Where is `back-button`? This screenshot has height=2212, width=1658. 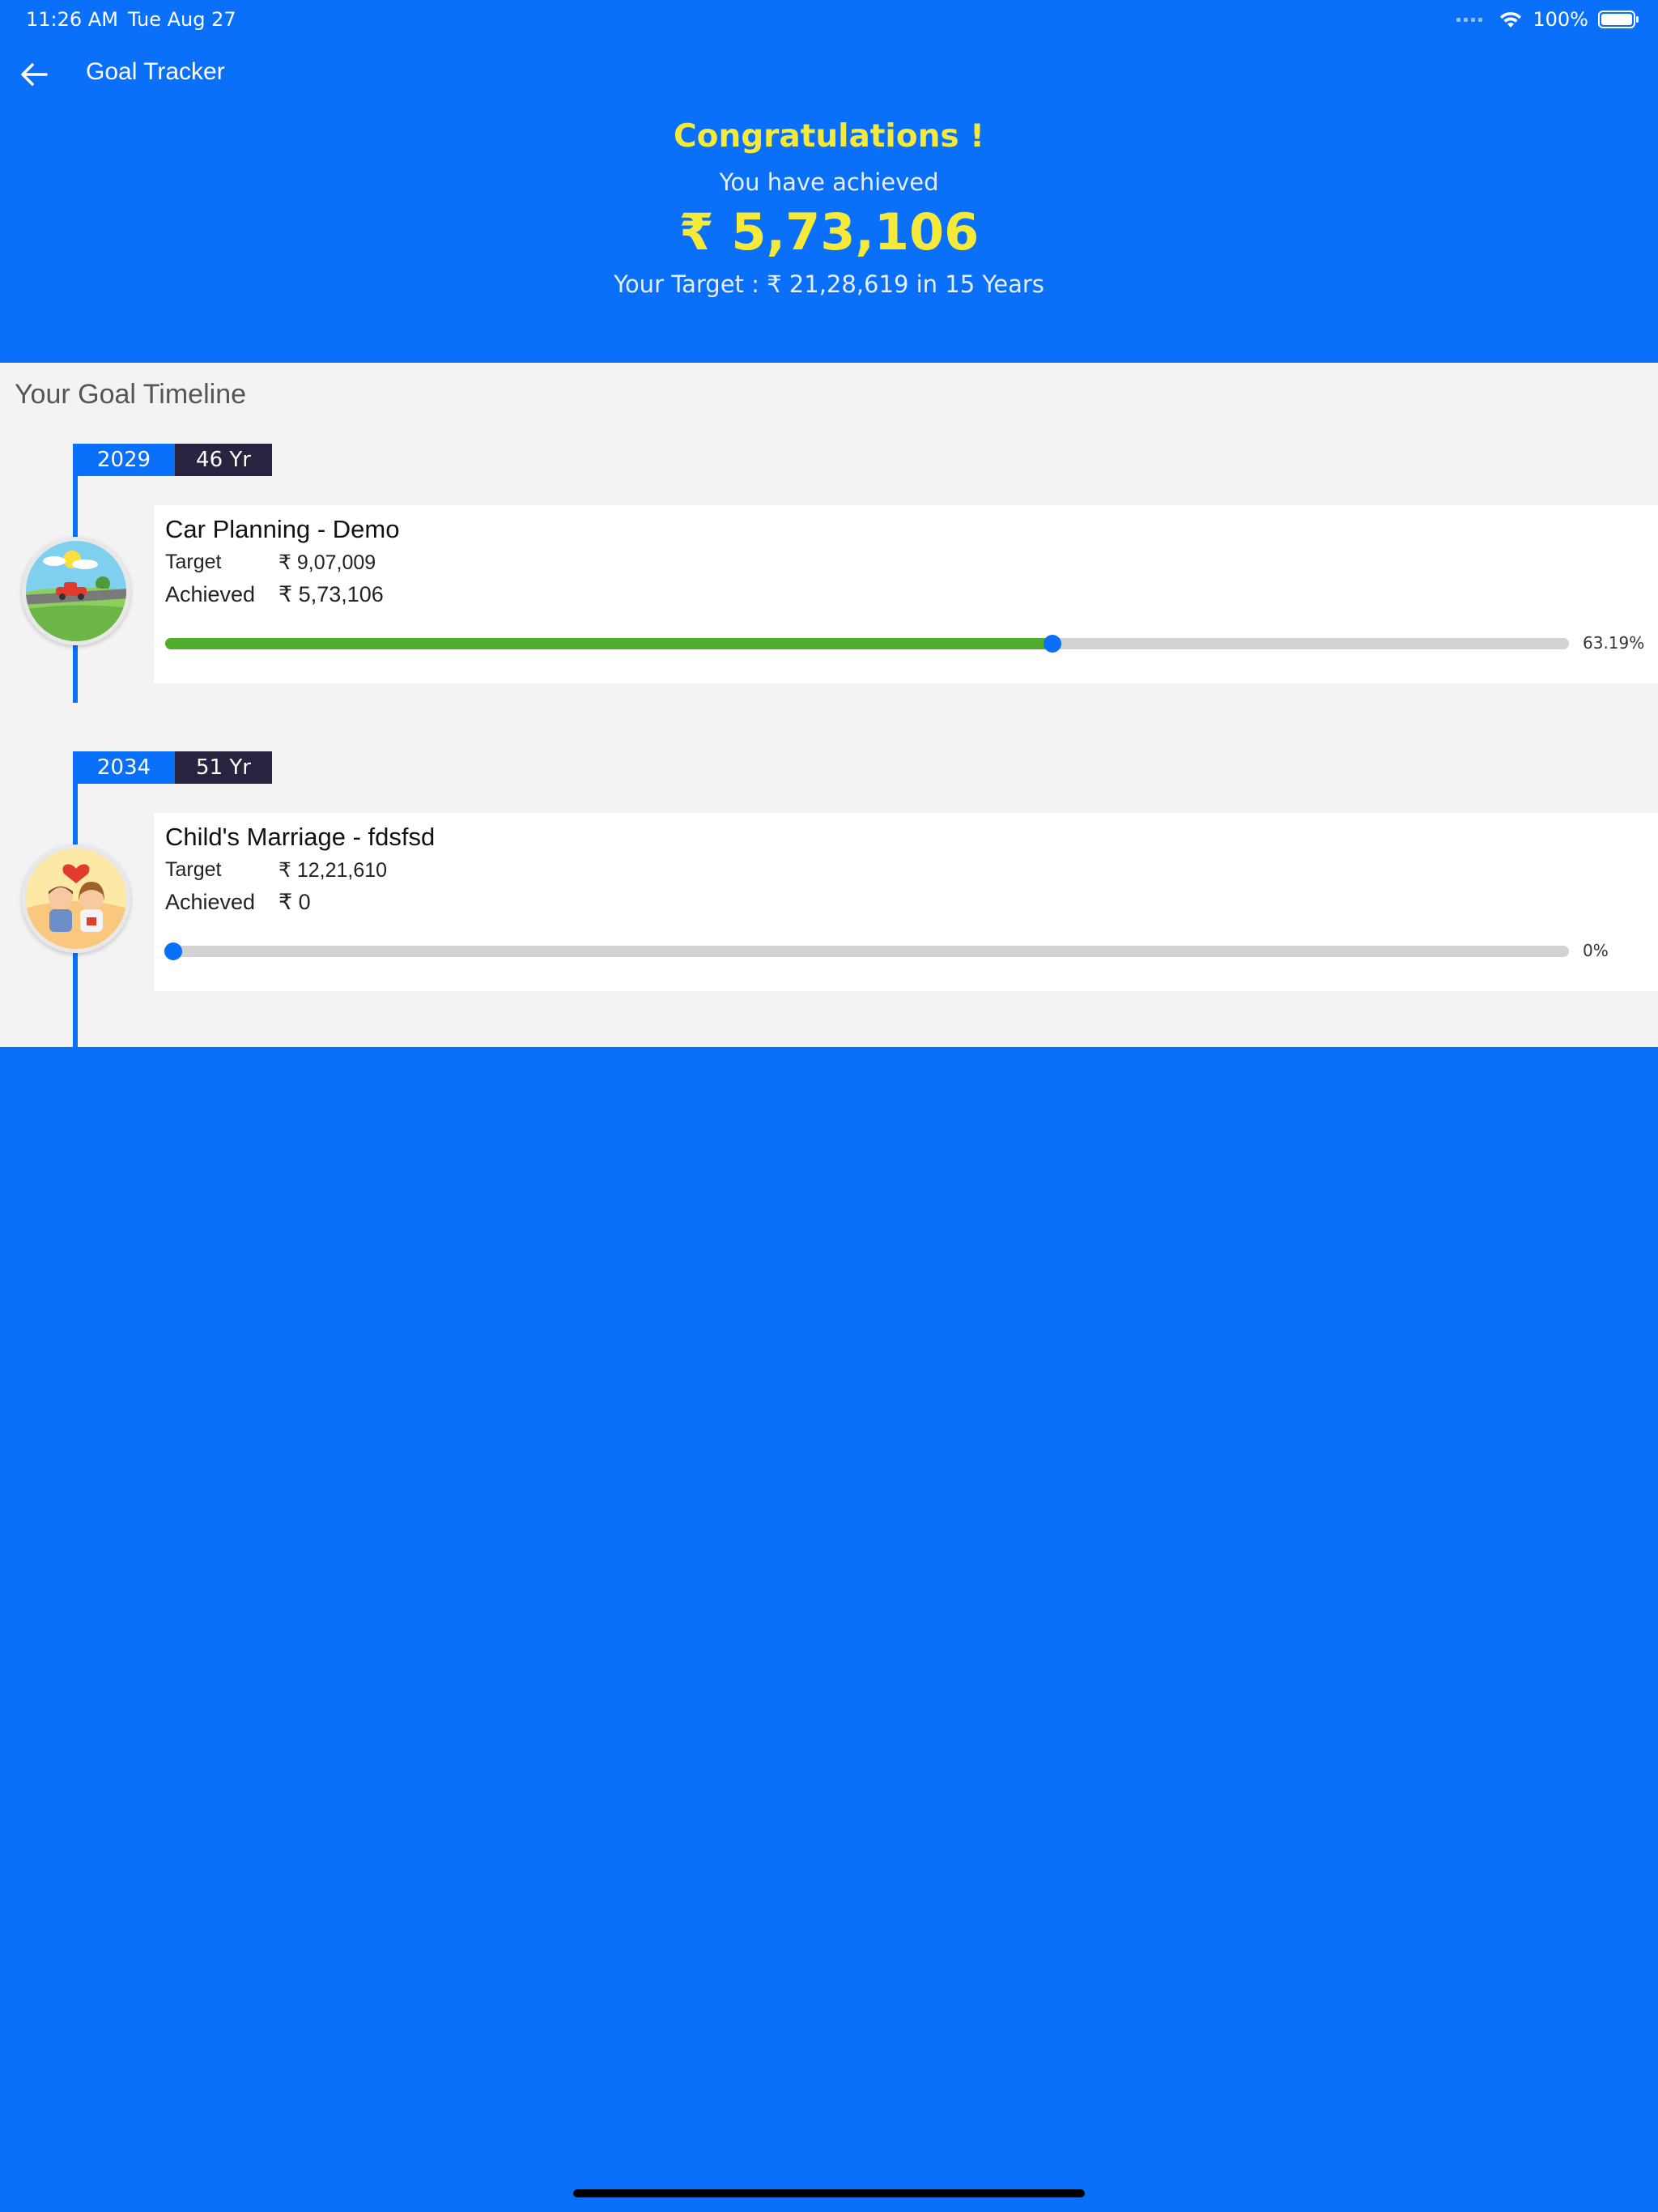
back-button is located at coordinates (34, 75).